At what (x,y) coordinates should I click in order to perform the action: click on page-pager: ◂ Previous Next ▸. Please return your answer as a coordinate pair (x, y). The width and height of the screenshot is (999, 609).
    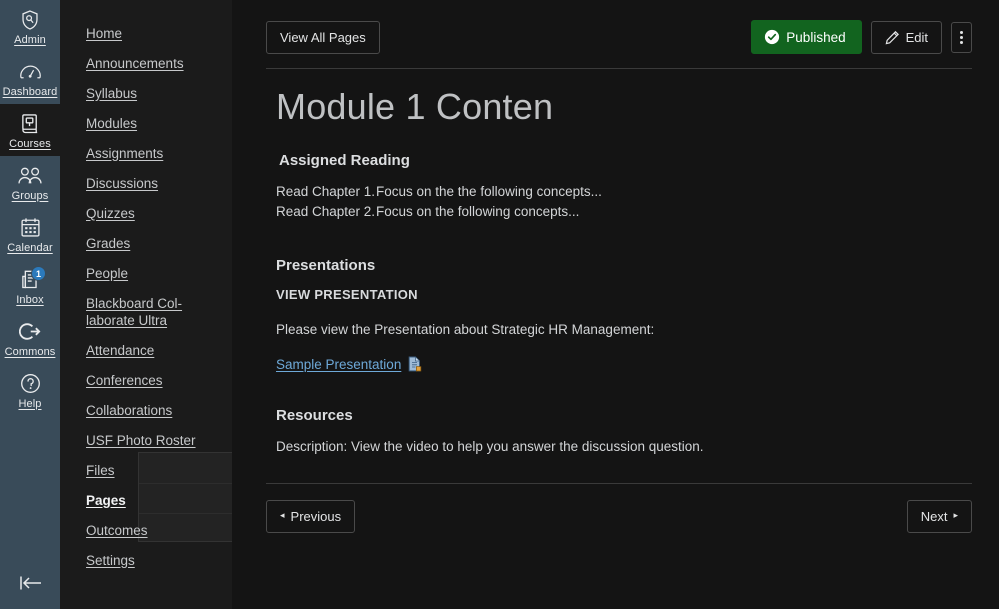
    Looking at the image, I should click on (619, 508).